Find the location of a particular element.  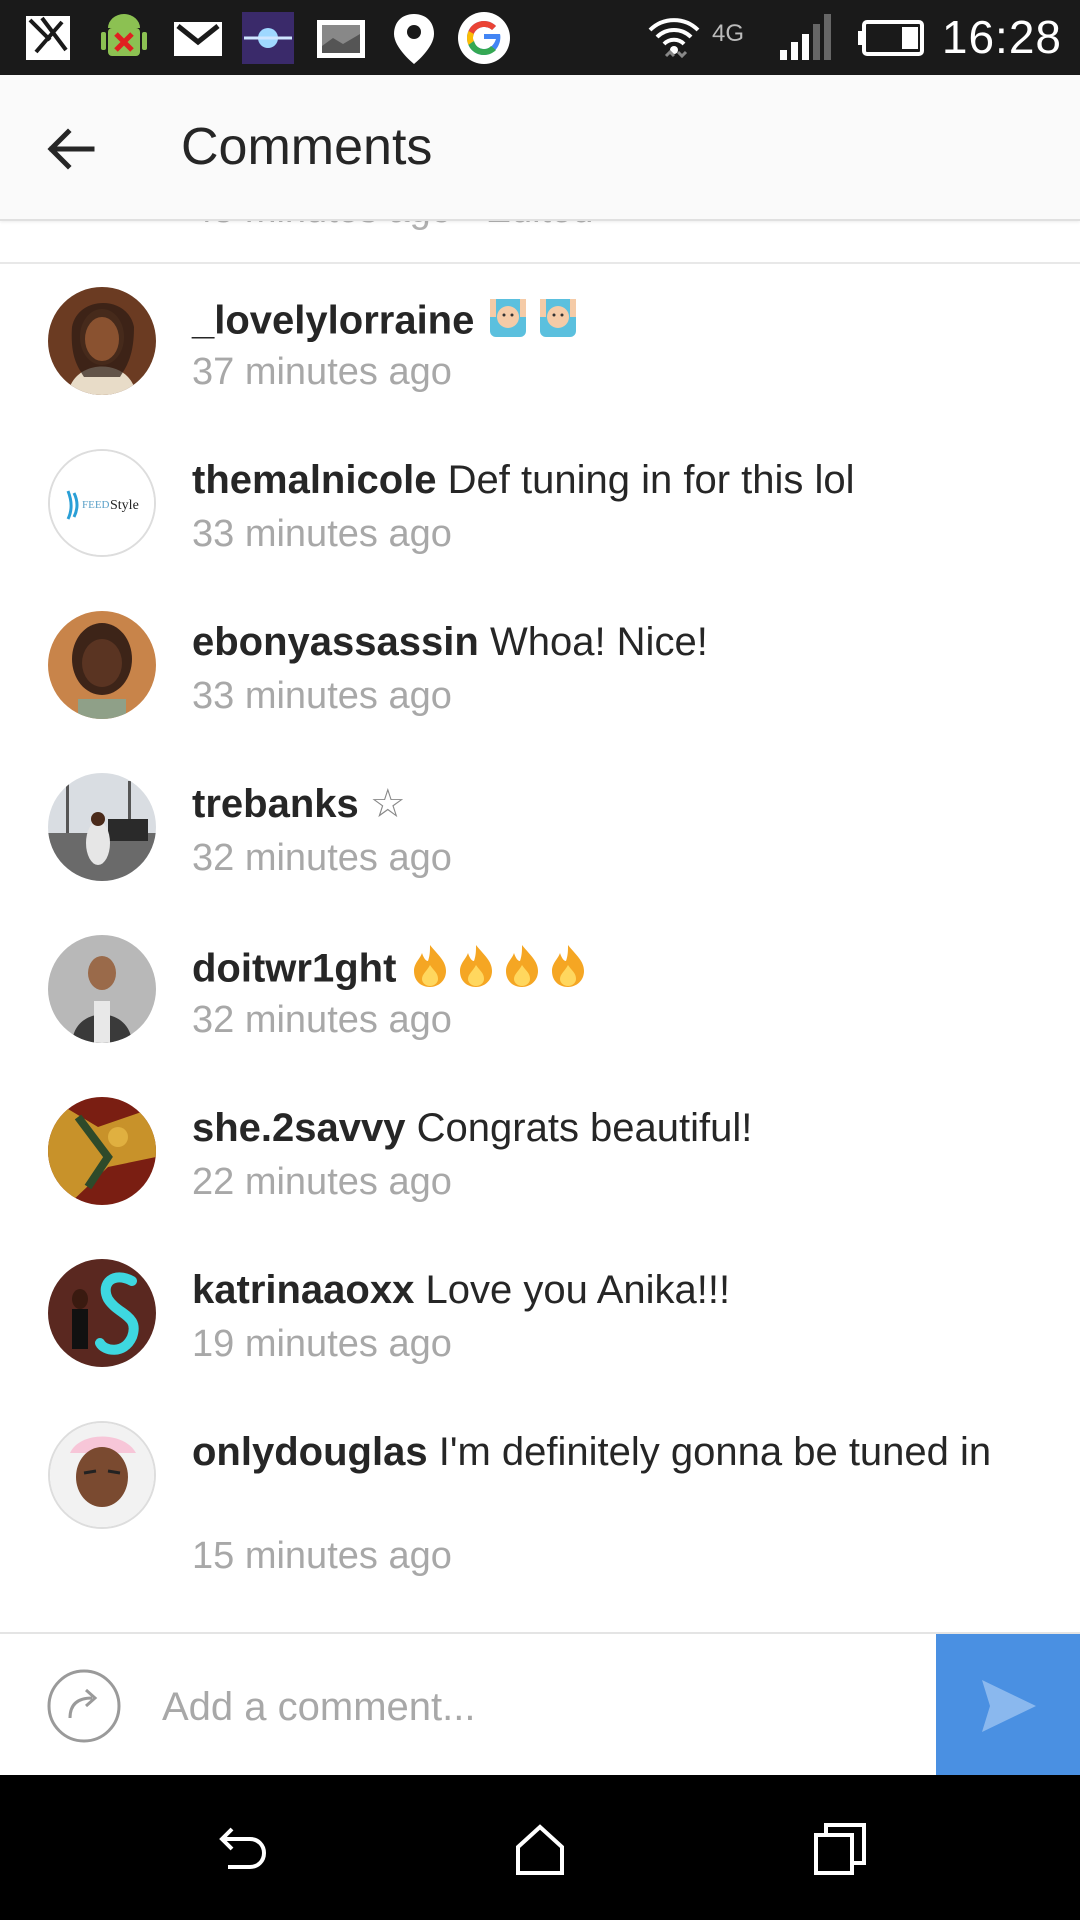

username-link: doitwr1ght is located at coordinates (294, 969).